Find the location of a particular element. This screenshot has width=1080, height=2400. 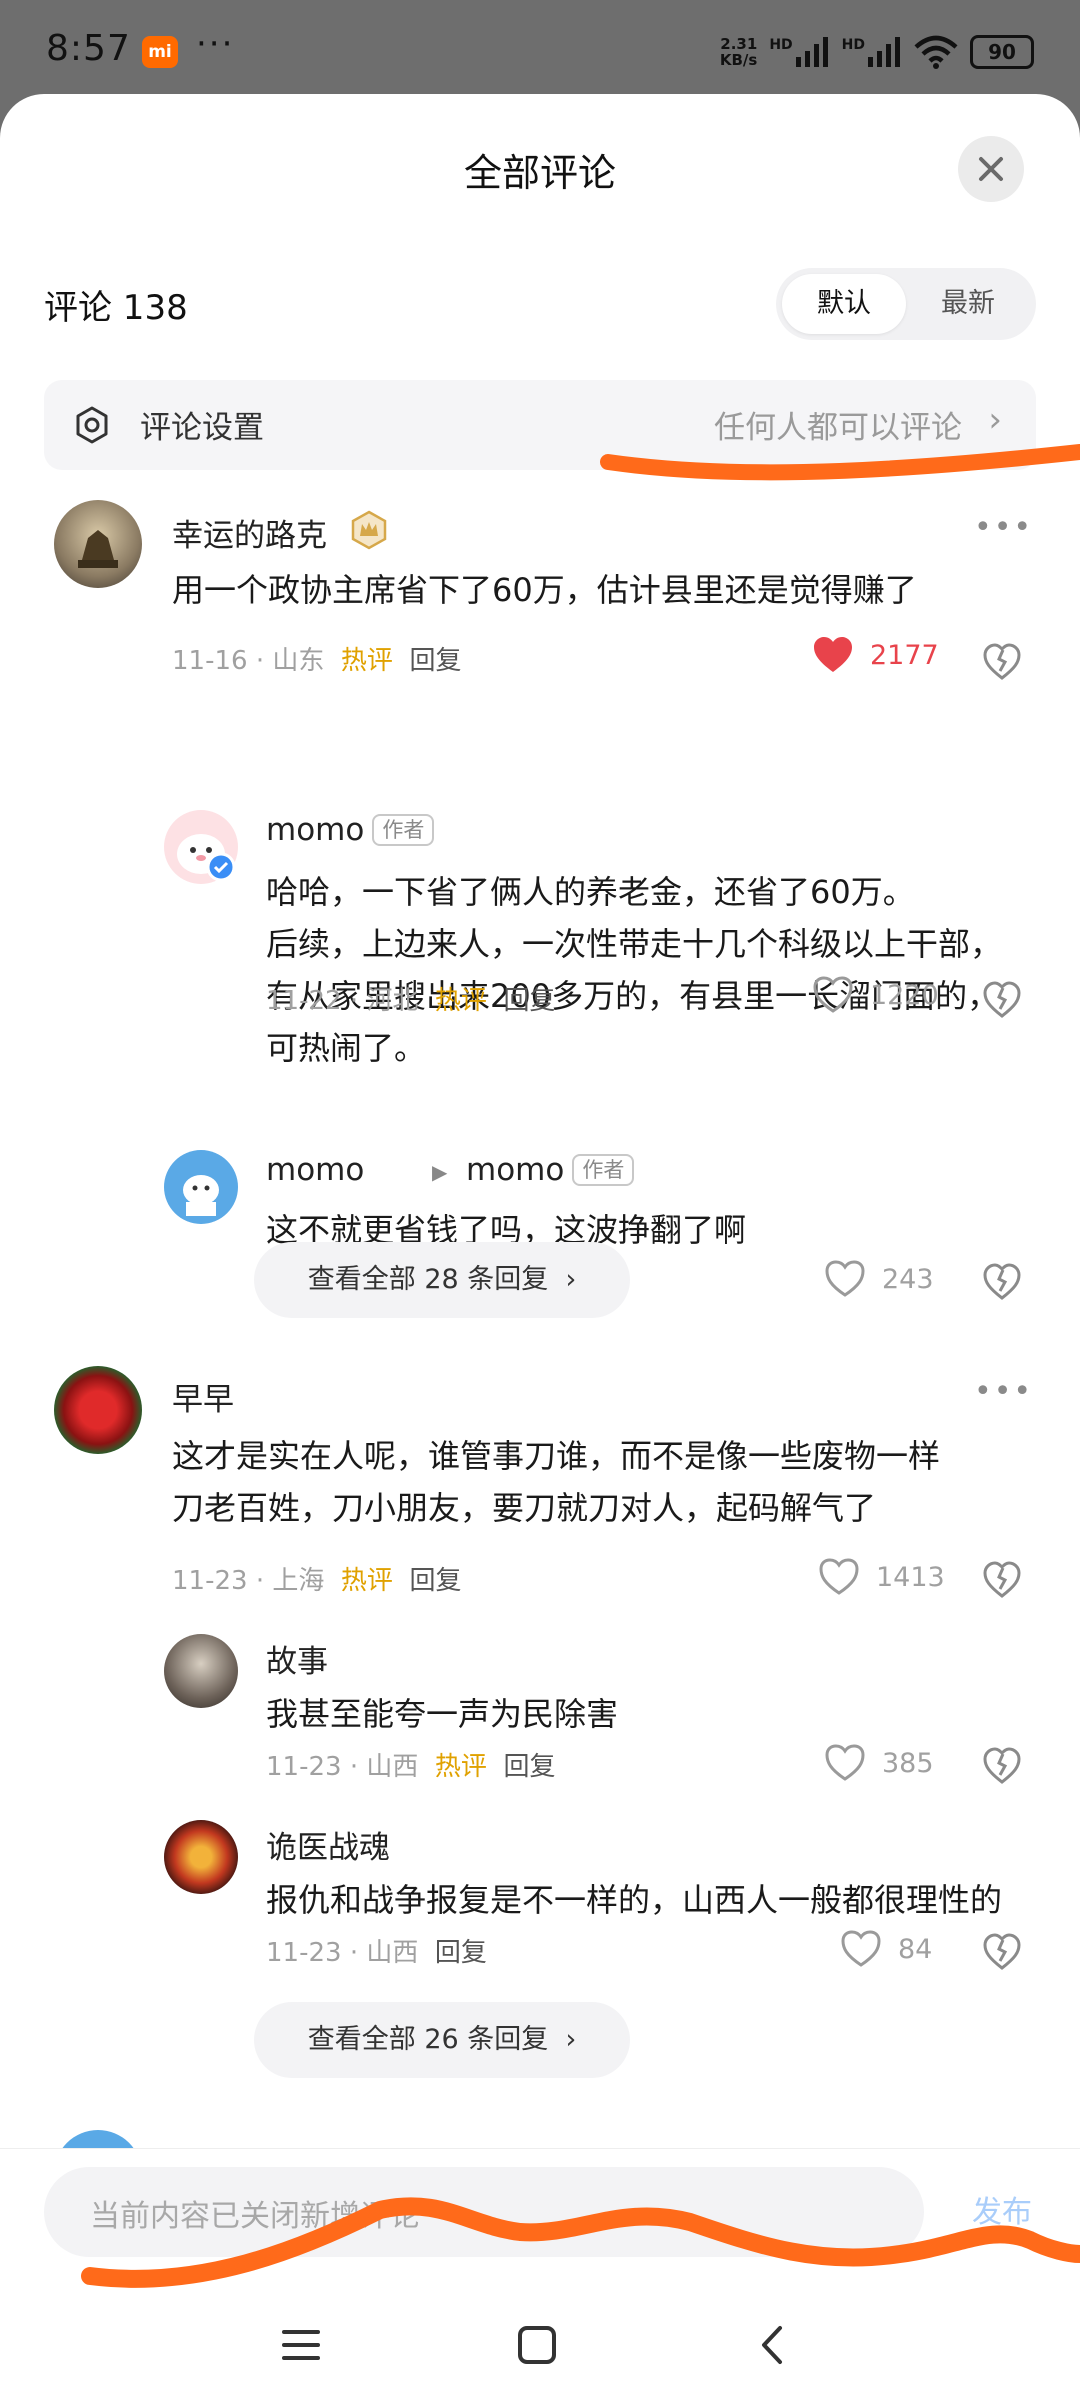

signal-icon-2: HD is located at coordinates (872, 52).